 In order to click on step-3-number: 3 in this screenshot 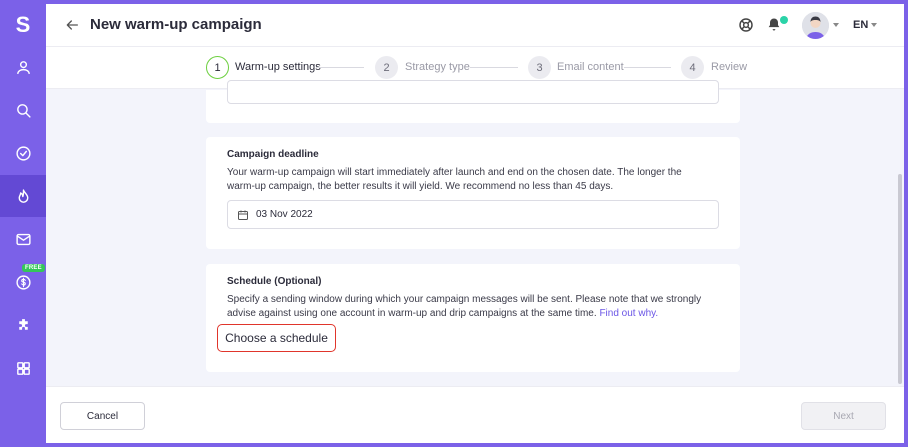, I will do `click(539, 67)`.